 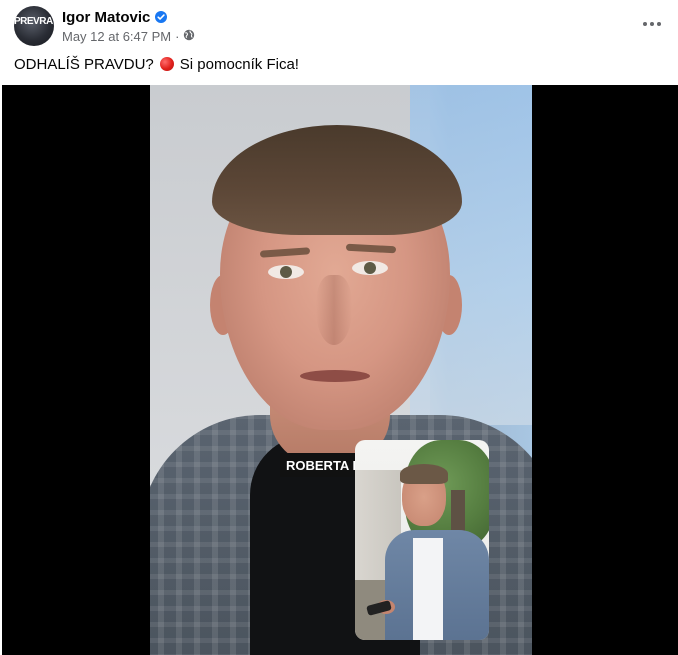 I want to click on post-timestamp: May 12 at 6:47 PM, so click(x=116, y=36).